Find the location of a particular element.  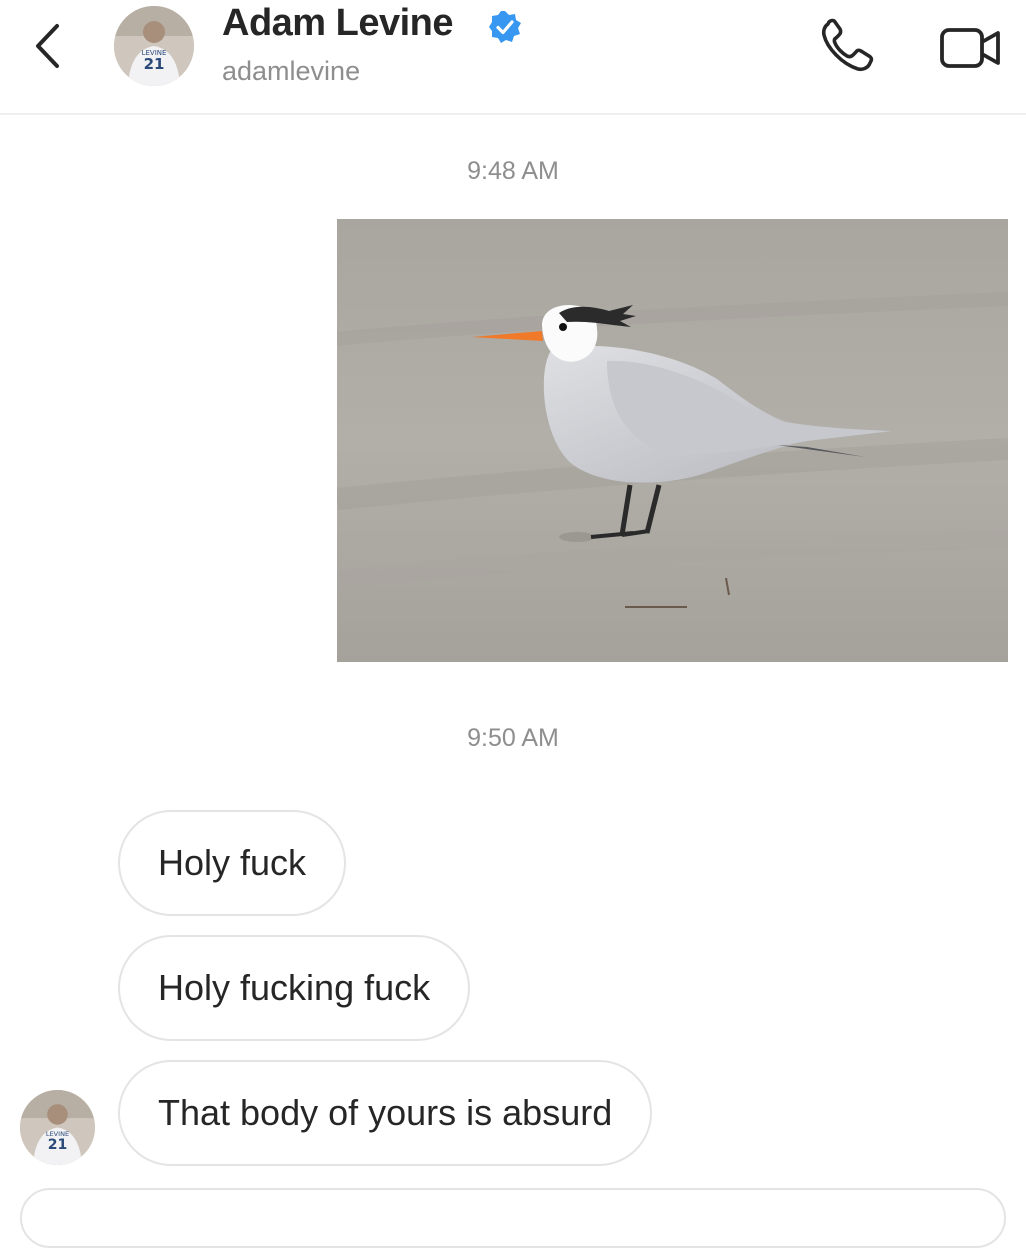

message-timestamp: 9:50 AM is located at coordinates (513, 738).